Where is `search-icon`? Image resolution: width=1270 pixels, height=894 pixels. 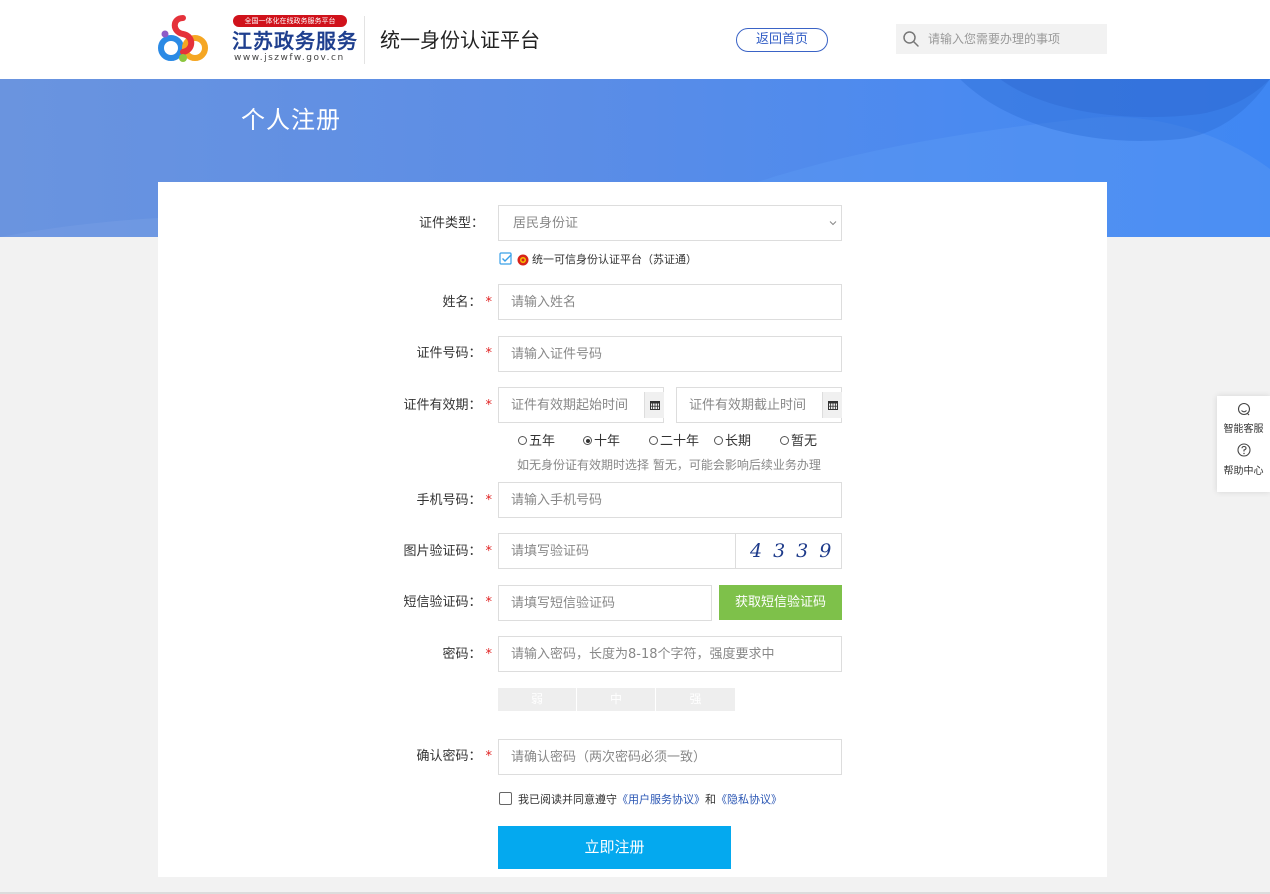
search-icon is located at coordinates (911, 39).